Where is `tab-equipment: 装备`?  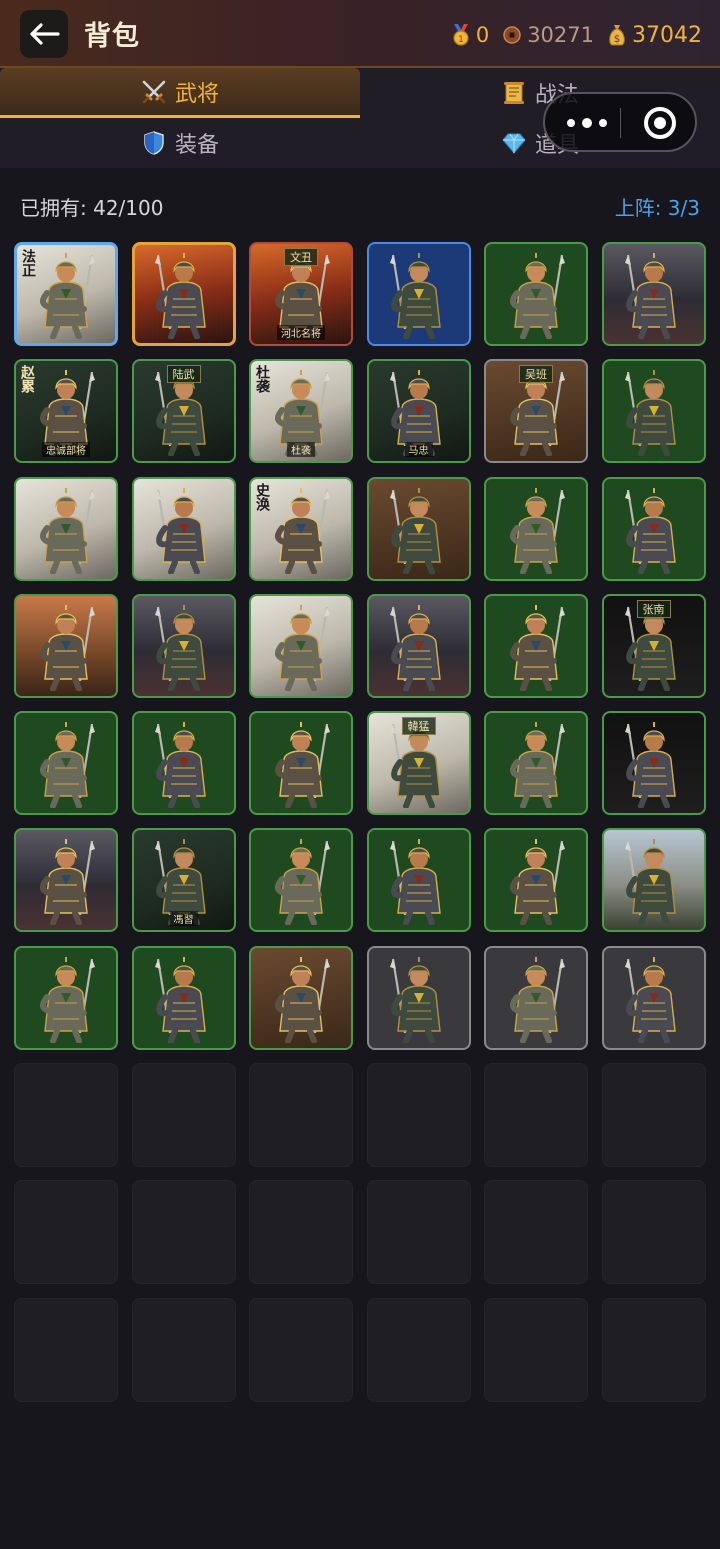 tab-equipment: 装备 is located at coordinates (180, 143).